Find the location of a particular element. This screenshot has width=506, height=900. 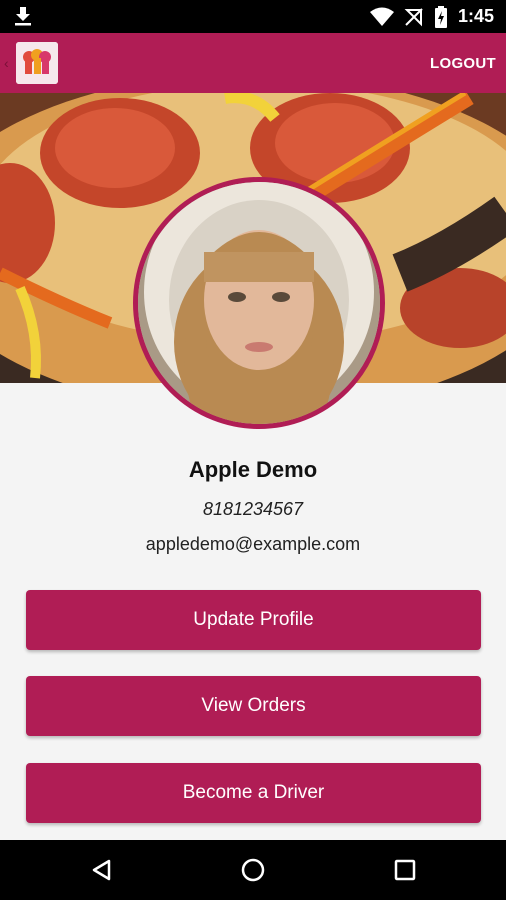

view-orders-button: View Orders is located at coordinates (253, 706).